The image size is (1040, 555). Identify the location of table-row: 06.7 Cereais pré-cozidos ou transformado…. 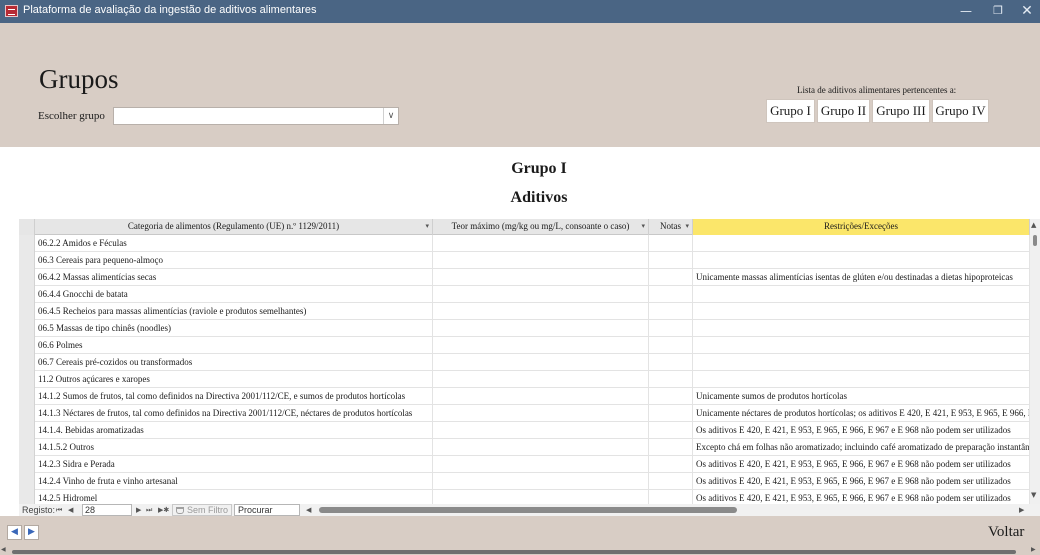
(524, 362).